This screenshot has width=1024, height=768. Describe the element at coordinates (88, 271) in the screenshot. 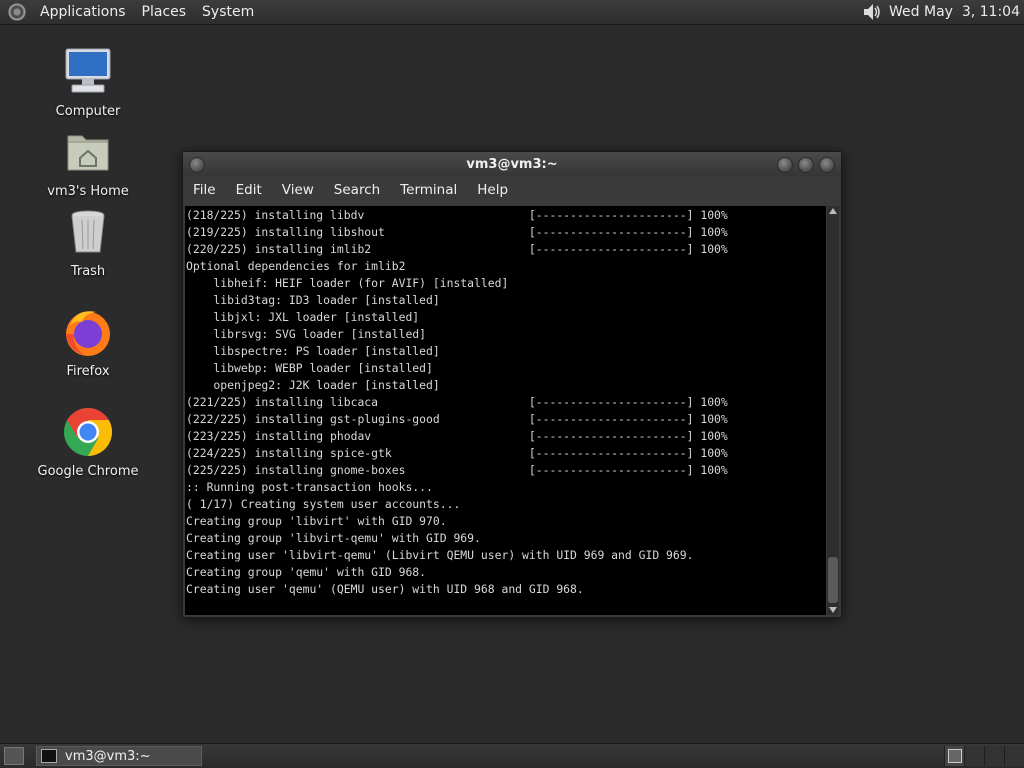

I see `desktop-icon-label: Trash` at that location.